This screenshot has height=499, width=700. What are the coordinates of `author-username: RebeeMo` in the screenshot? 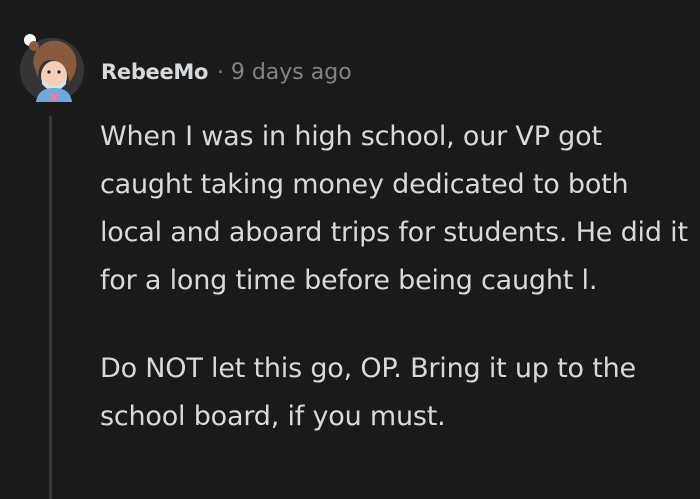 It's located at (154, 72).